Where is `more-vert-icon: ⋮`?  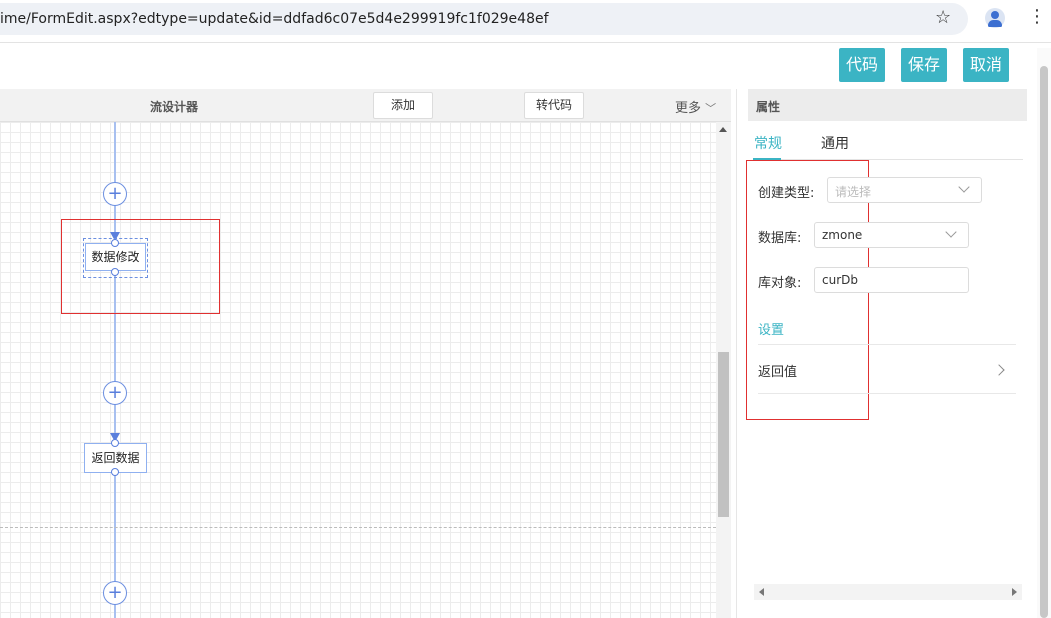
more-vert-icon: ⋮ is located at coordinates (1037, 17).